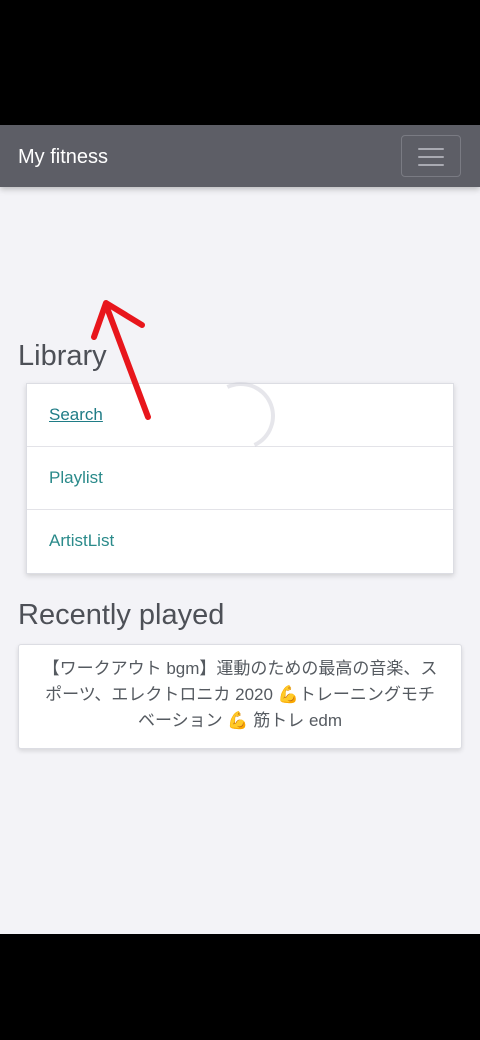  Describe the element at coordinates (431, 149) in the screenshot. I see `hamburger-menu-icon` at that location.